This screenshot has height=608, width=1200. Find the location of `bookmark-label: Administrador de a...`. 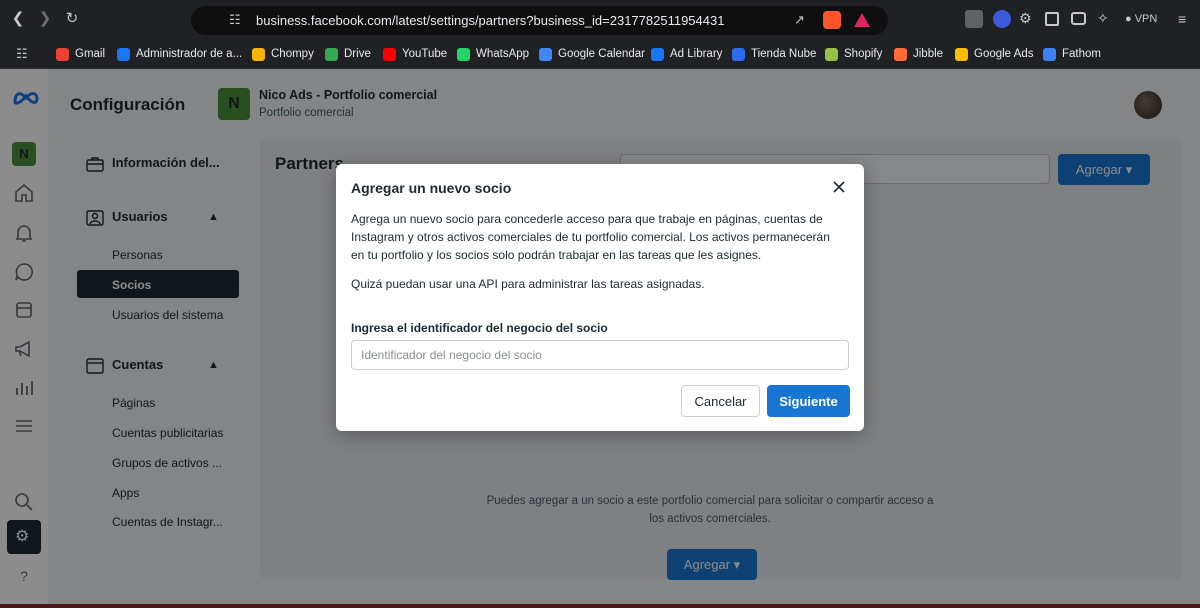

bookmark-label: Administrador de a... is located at coordinates (189, 54).